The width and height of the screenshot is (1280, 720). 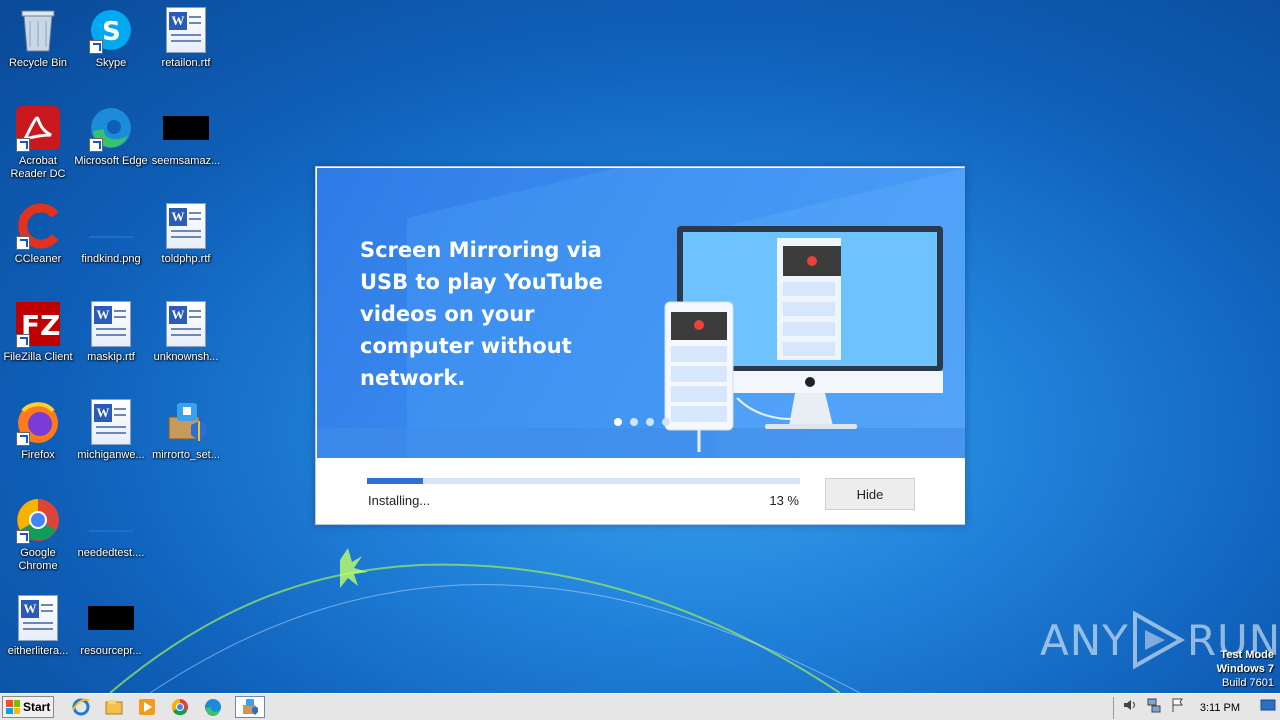 I want to click on desktop-icon-filezilla: FZ FileZilla Client, so click(x=38, y=343).